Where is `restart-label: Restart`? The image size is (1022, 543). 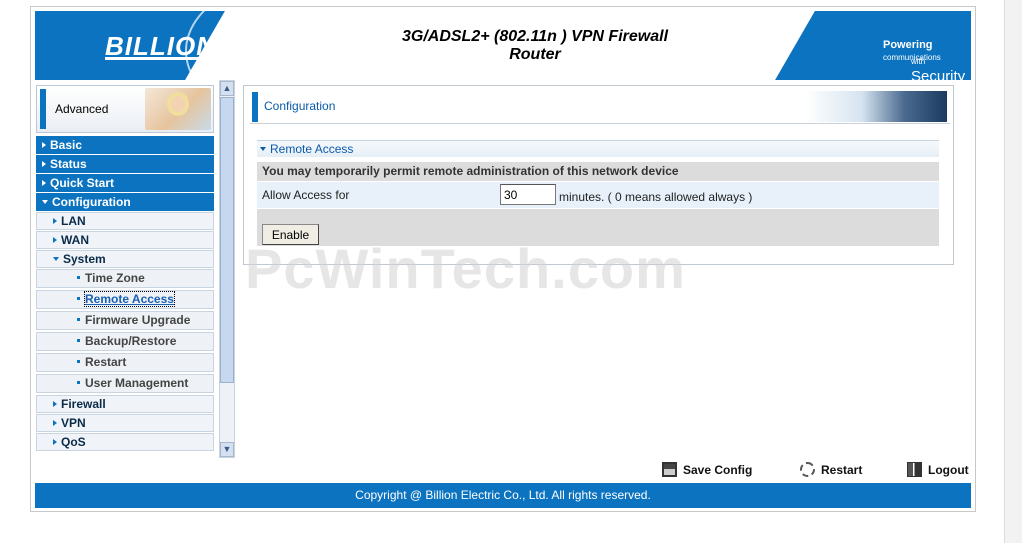 restart-label: Restart is located at coordinates (842, 470).